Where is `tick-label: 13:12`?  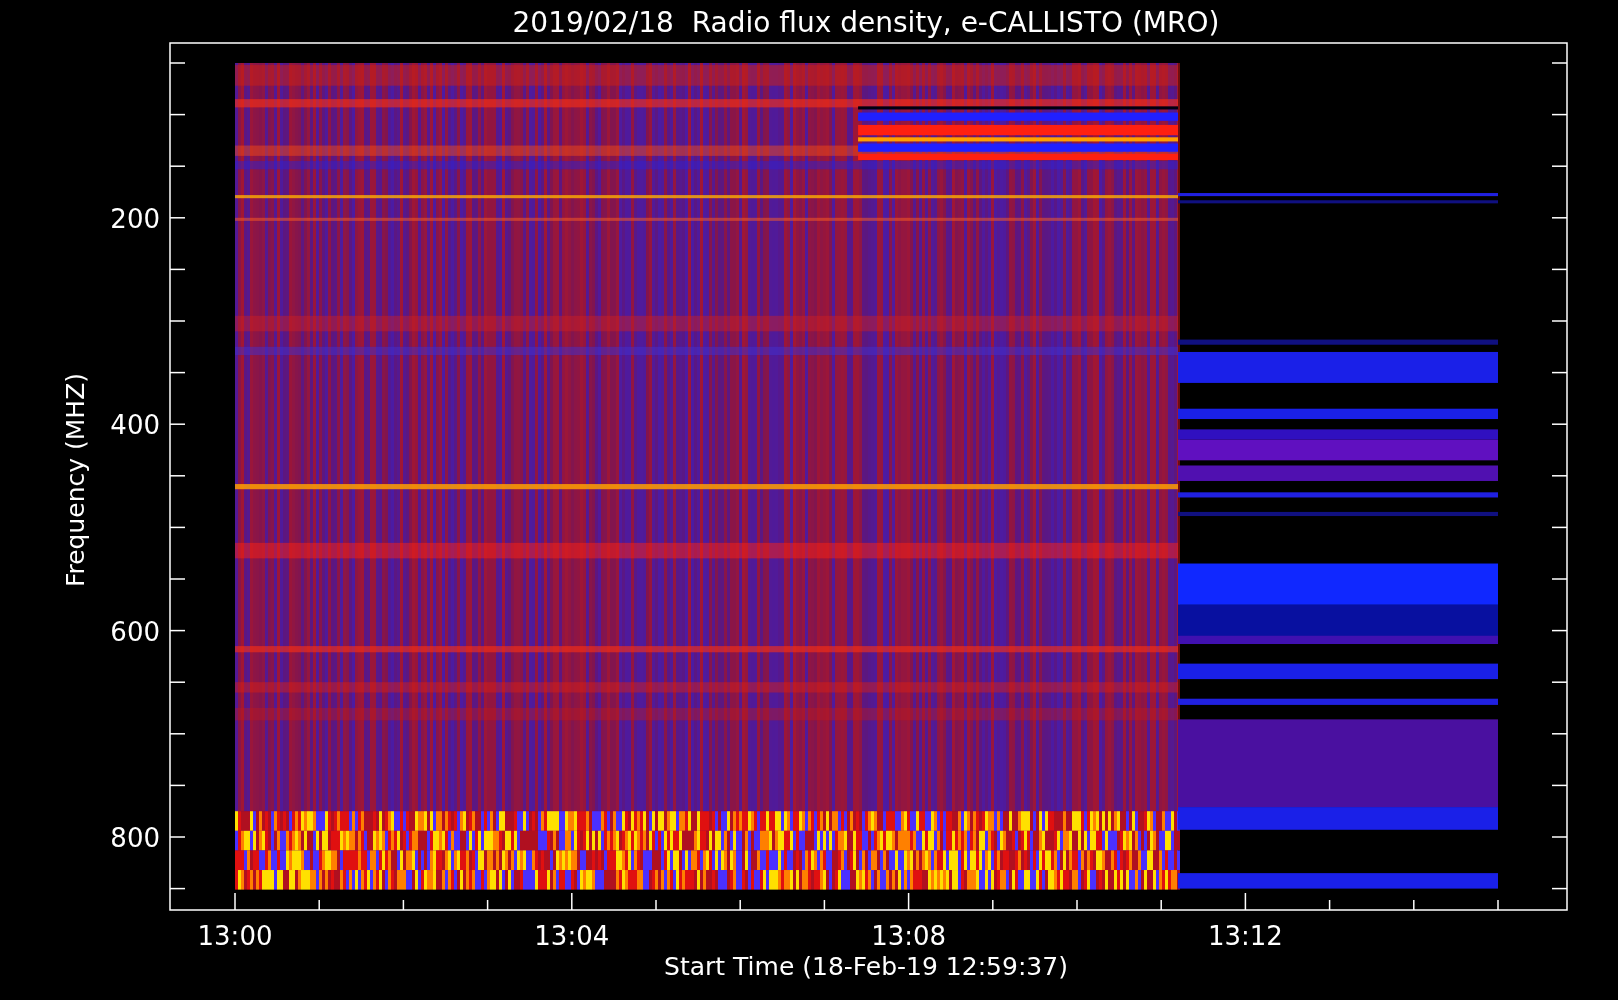 tick-label: 13:12 is located at coordinates (1245, 936).